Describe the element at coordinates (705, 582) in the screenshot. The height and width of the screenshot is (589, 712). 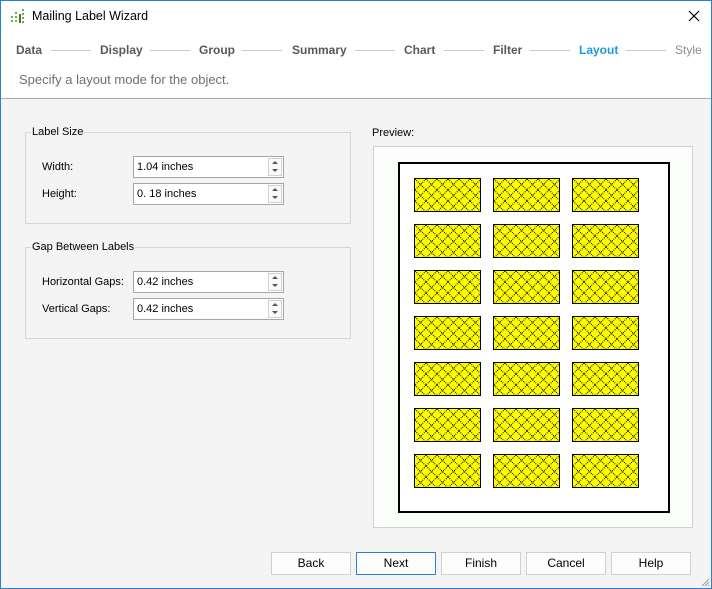
I see `resize-grip-icon` at that location.